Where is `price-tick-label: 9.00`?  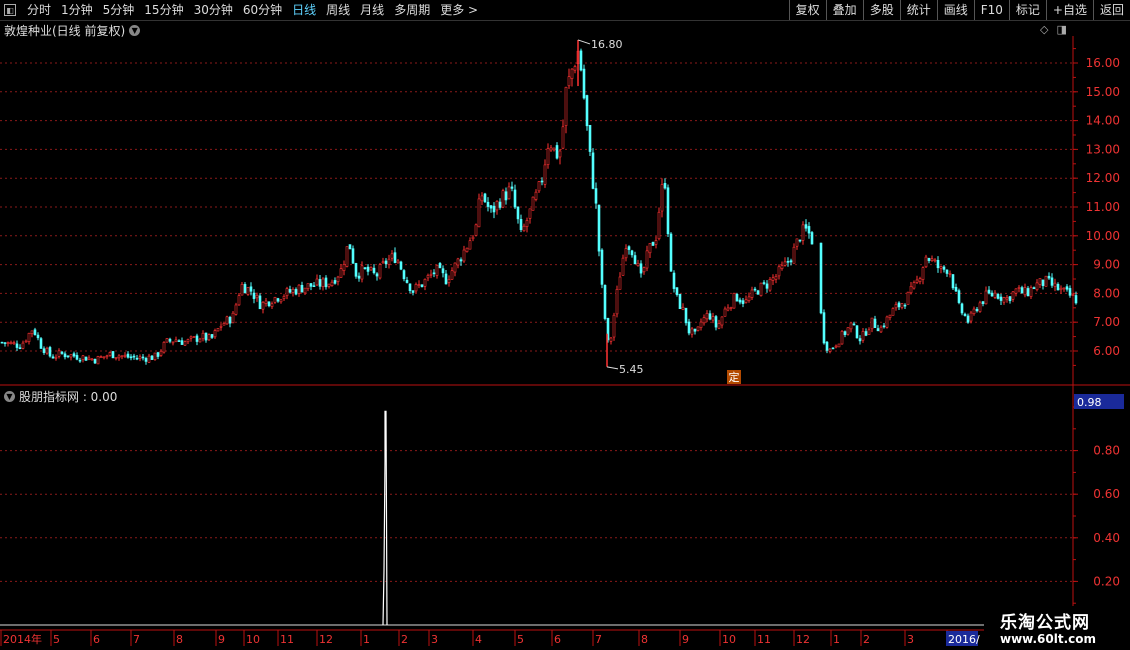 price-tick-label: 9.00 is located at coordinates (1106, 265).